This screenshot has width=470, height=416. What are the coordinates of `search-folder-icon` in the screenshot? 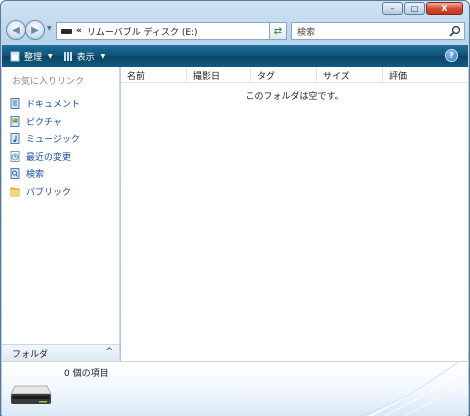 It's located at (15, 174).